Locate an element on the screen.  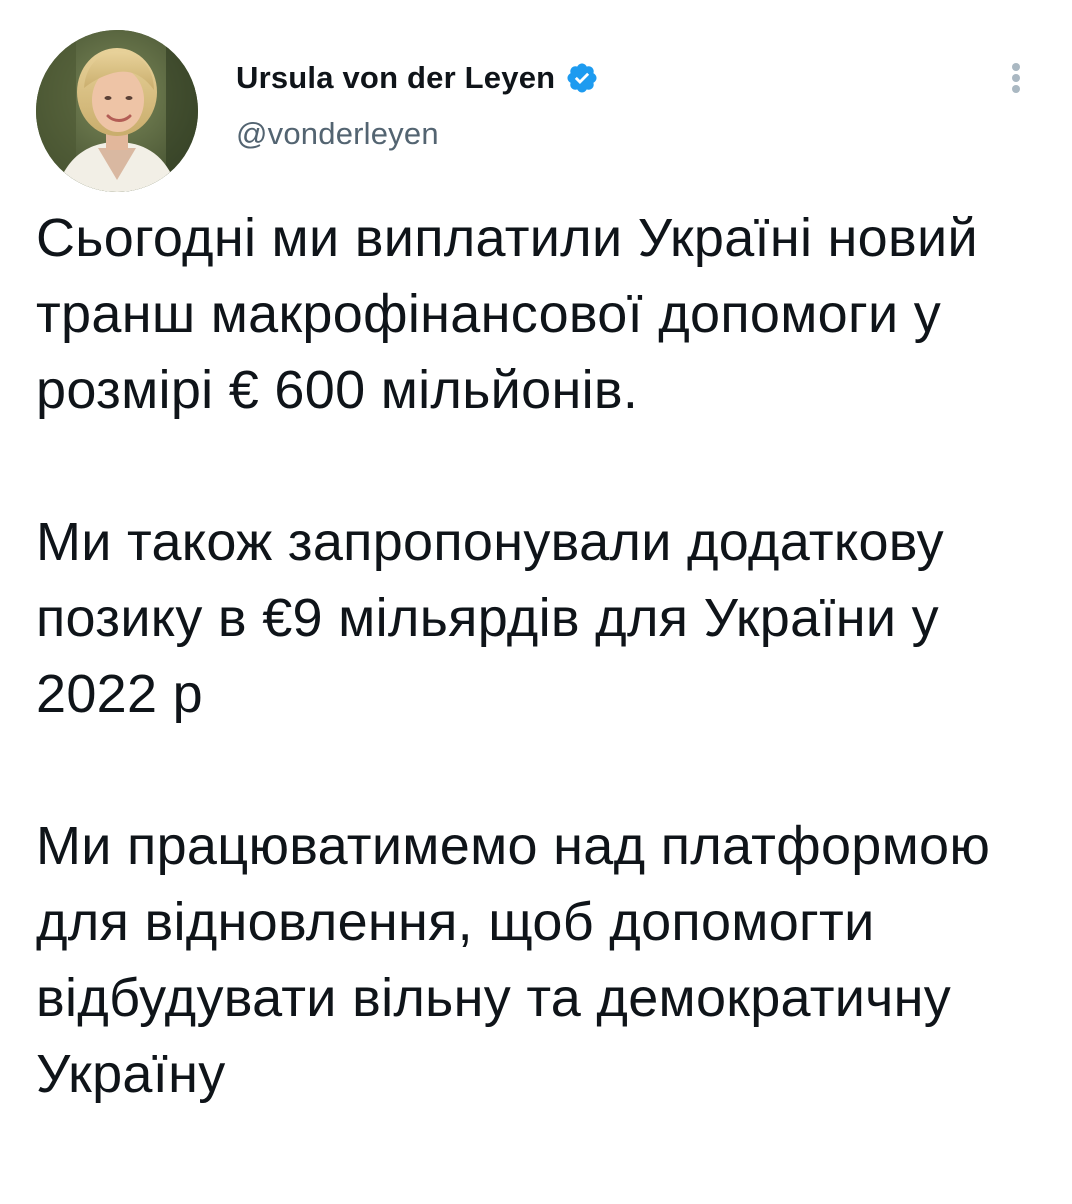
more-vertical-icon is located at coordinates (1016, 78).